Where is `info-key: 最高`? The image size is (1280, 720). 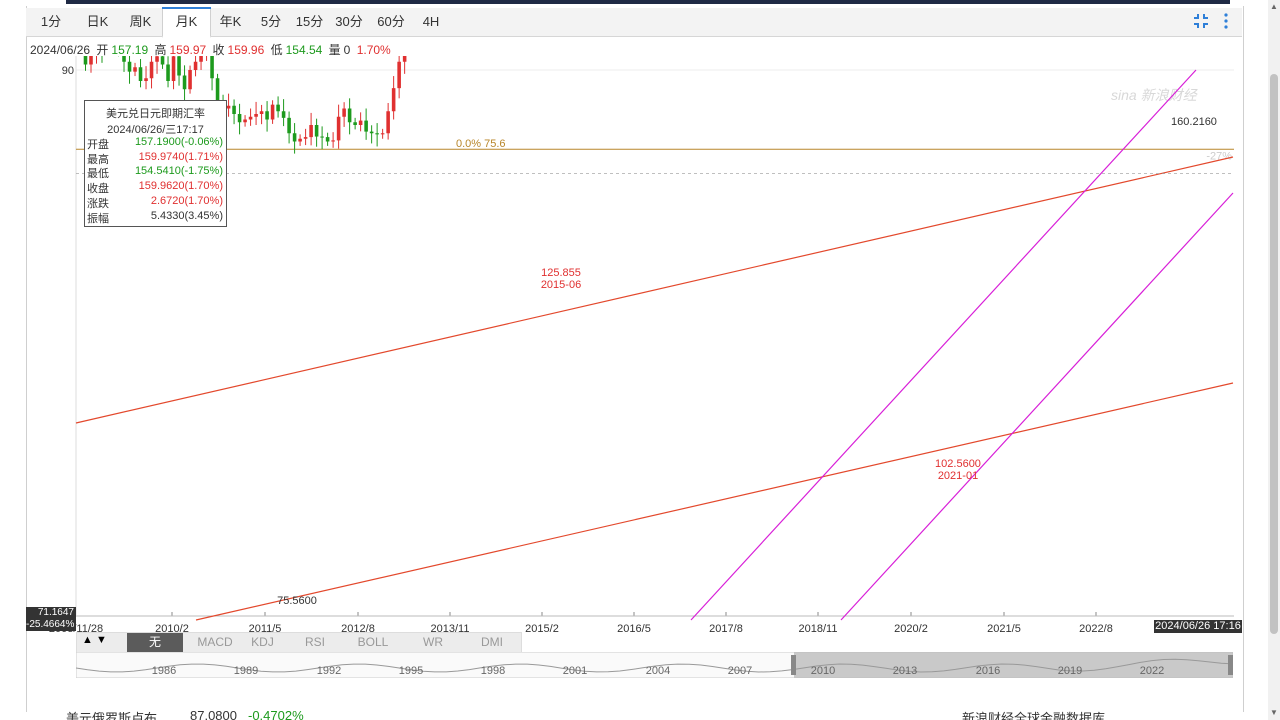
info-key: 最高 is located at coordinates (98, 159).